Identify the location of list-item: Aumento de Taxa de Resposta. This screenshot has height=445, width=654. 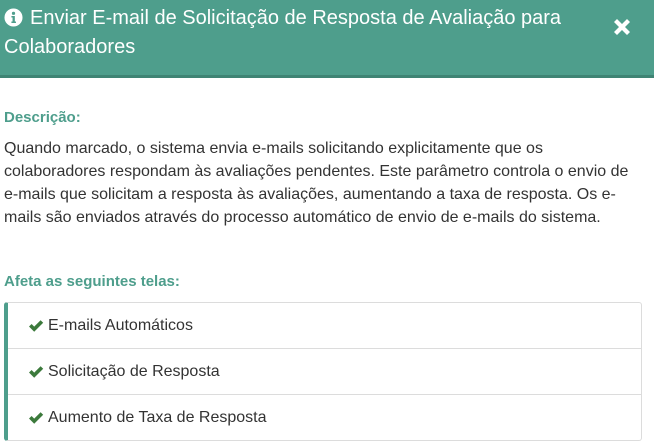
(324, 417).